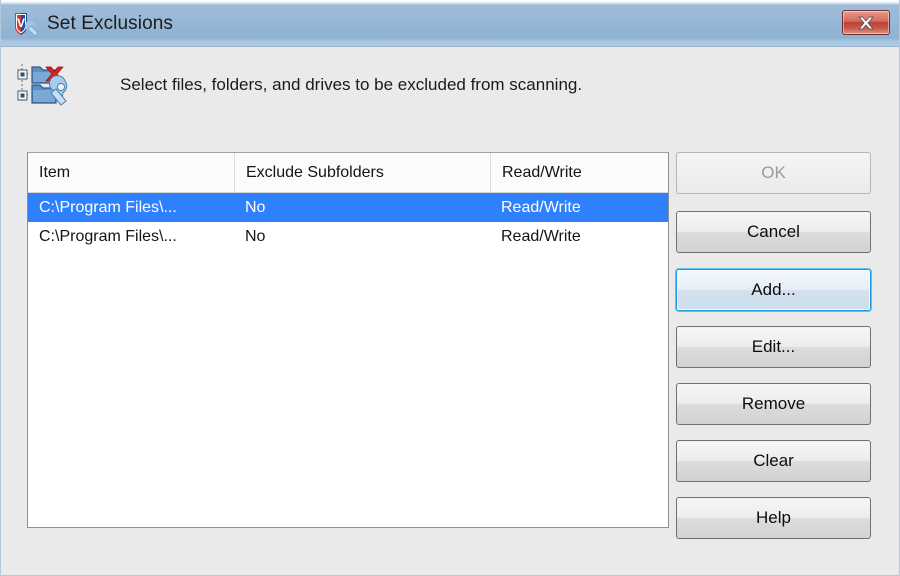 The height and width of the screenshot is (576, 900). I want to click on title-bar: V Set Exclusions, so click(450, 23).